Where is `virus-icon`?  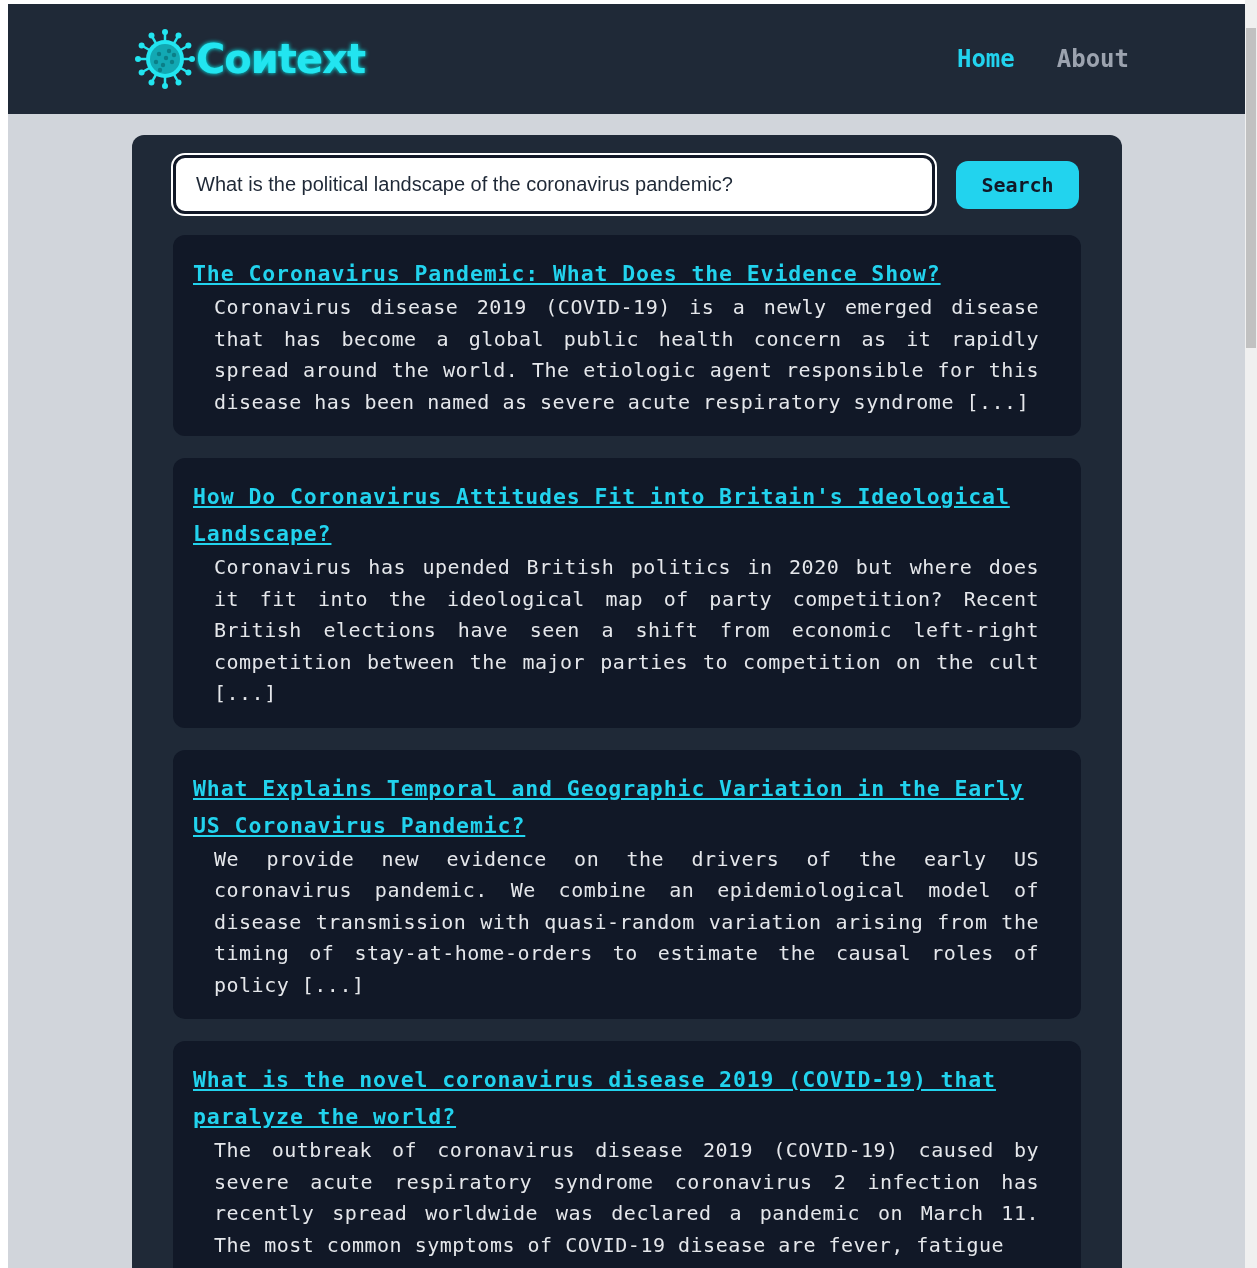
virus-icon is located at coordinates (165, 59).